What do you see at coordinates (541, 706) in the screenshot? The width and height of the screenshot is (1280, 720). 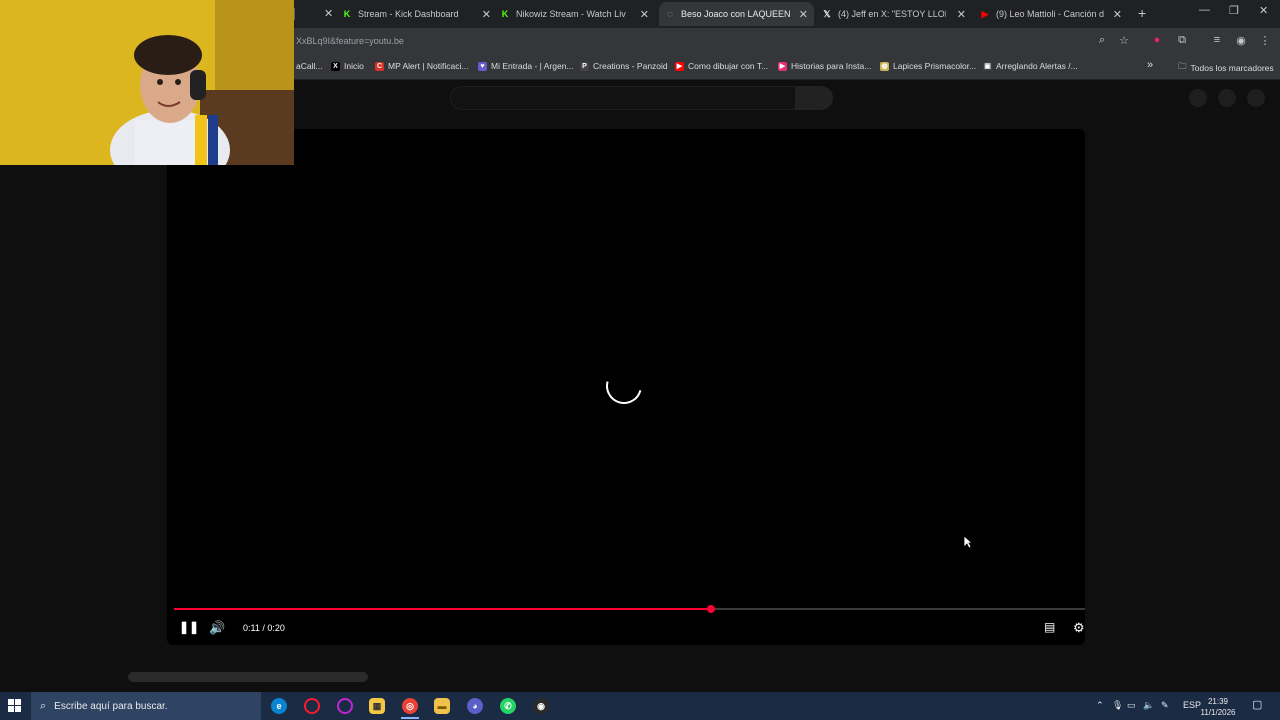 I see `obs-icon: ◉` at bounding box center [541, 706].